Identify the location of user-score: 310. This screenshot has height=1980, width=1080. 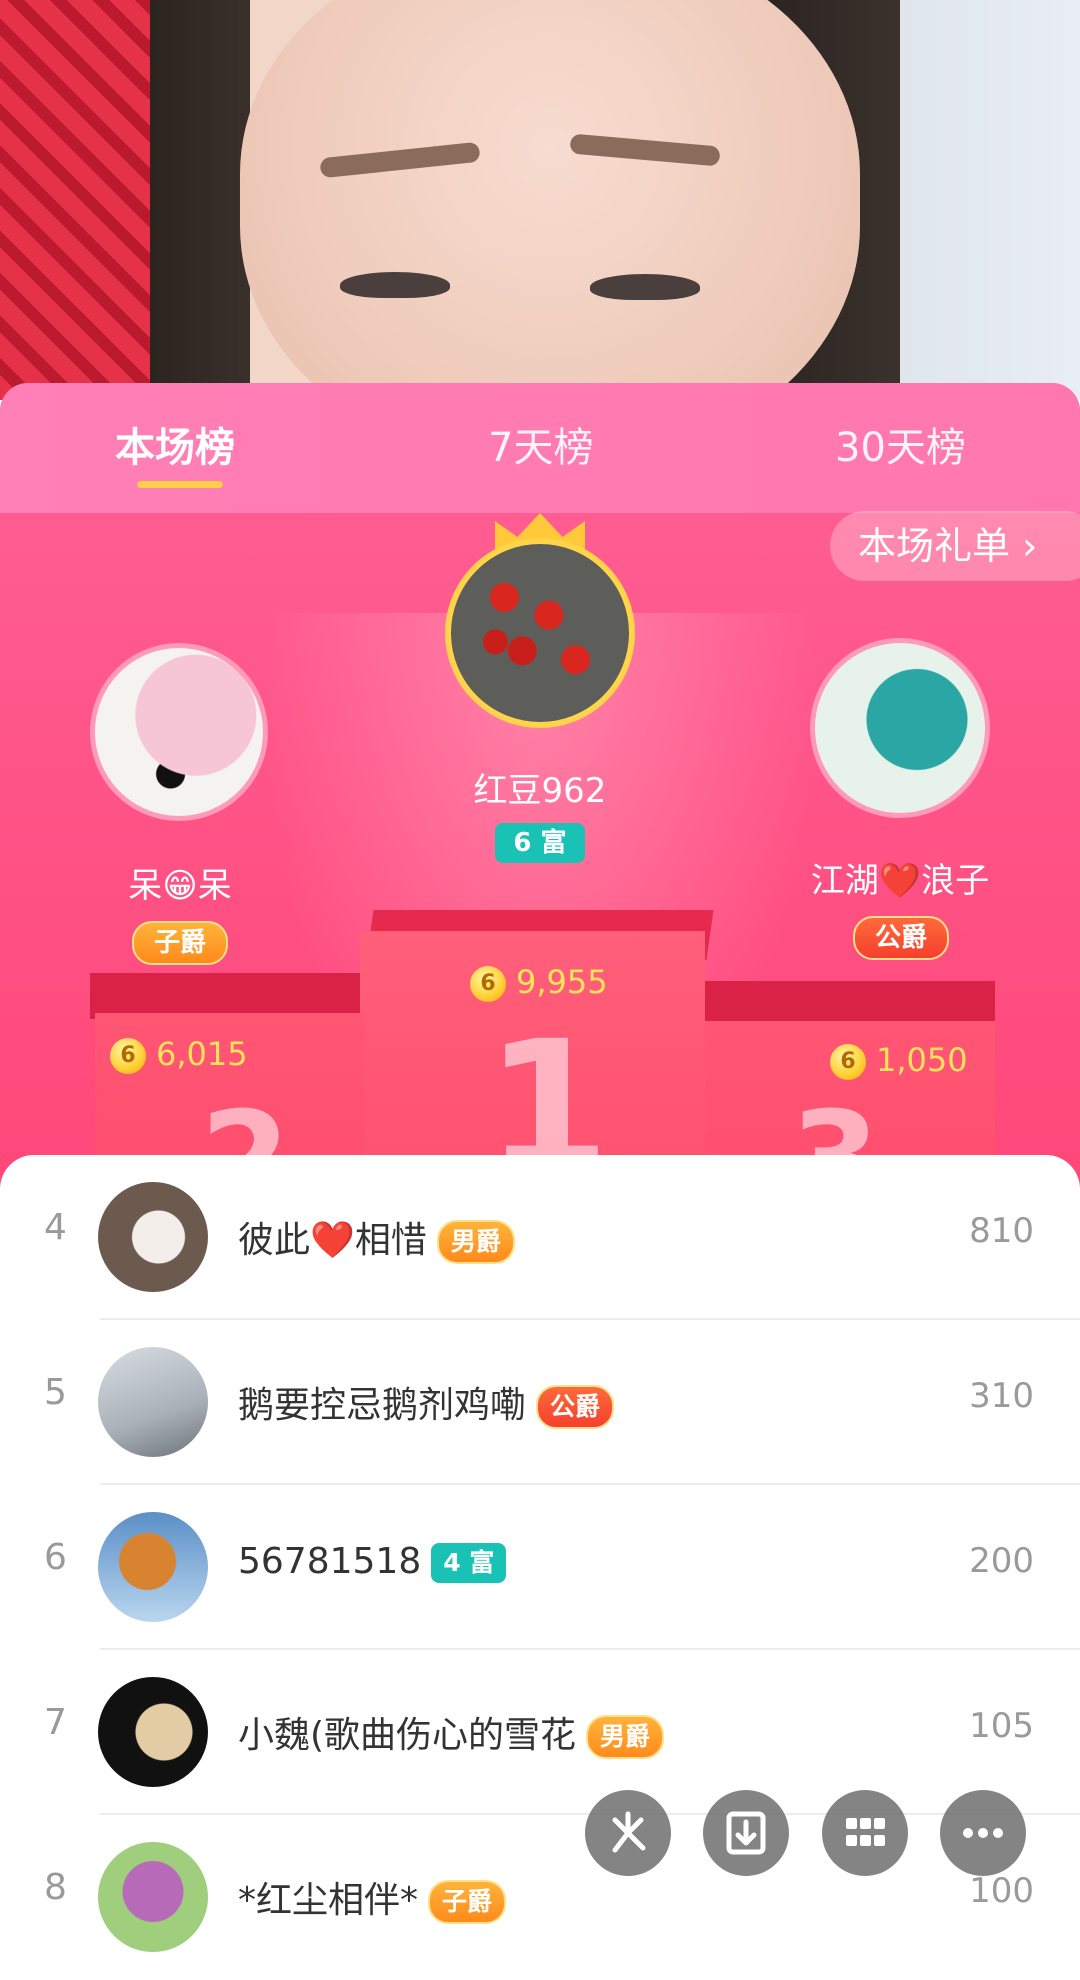
(1001, 1396).